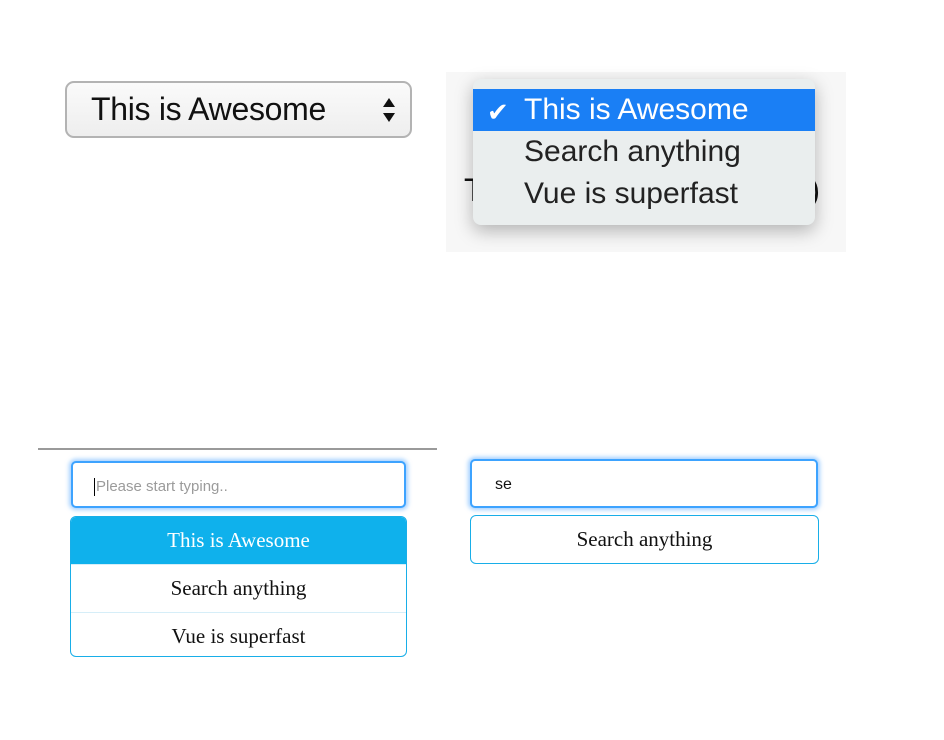 The height and width of the screenshot is (740, 944). I want to click on native-option-label: This is Awesome, so click(636, 109).